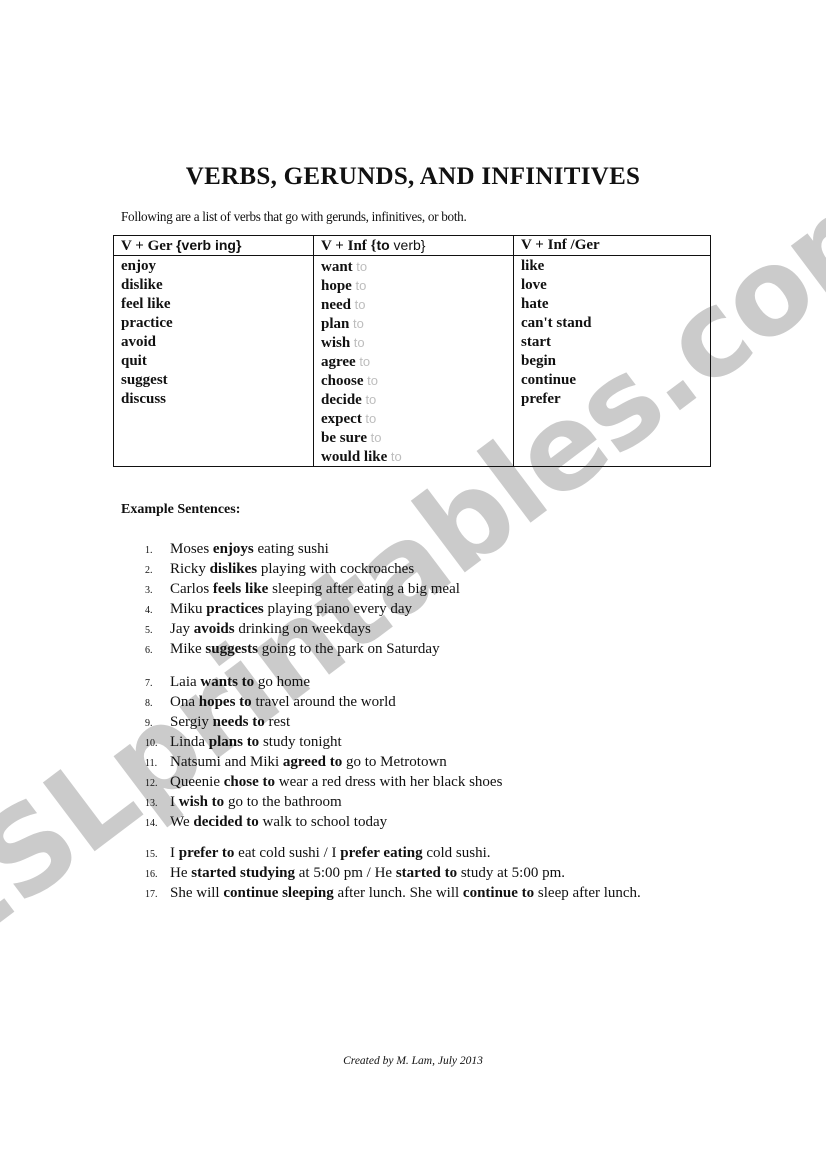  I want to click on sentence-fragment: I, so click(174, 853).